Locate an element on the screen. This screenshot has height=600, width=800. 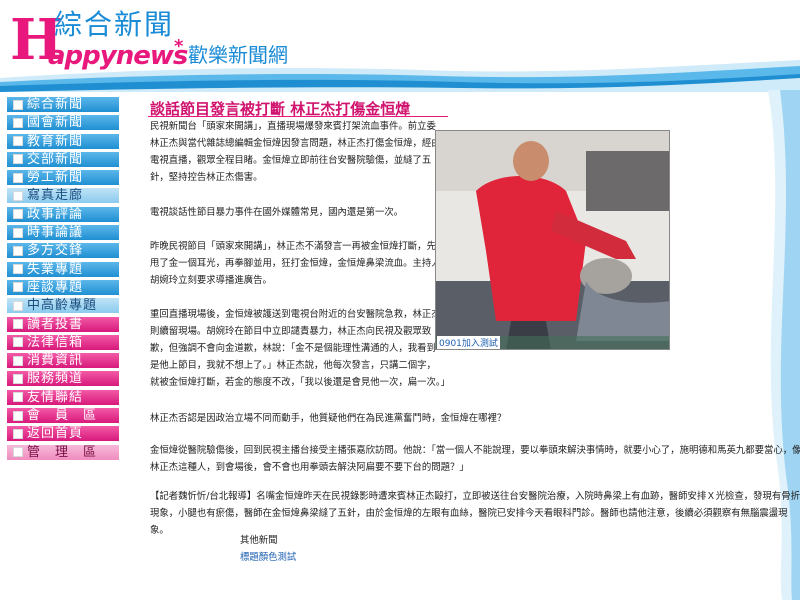
nav-item-16: 服務頻道 is located at coordinates (63, 379).